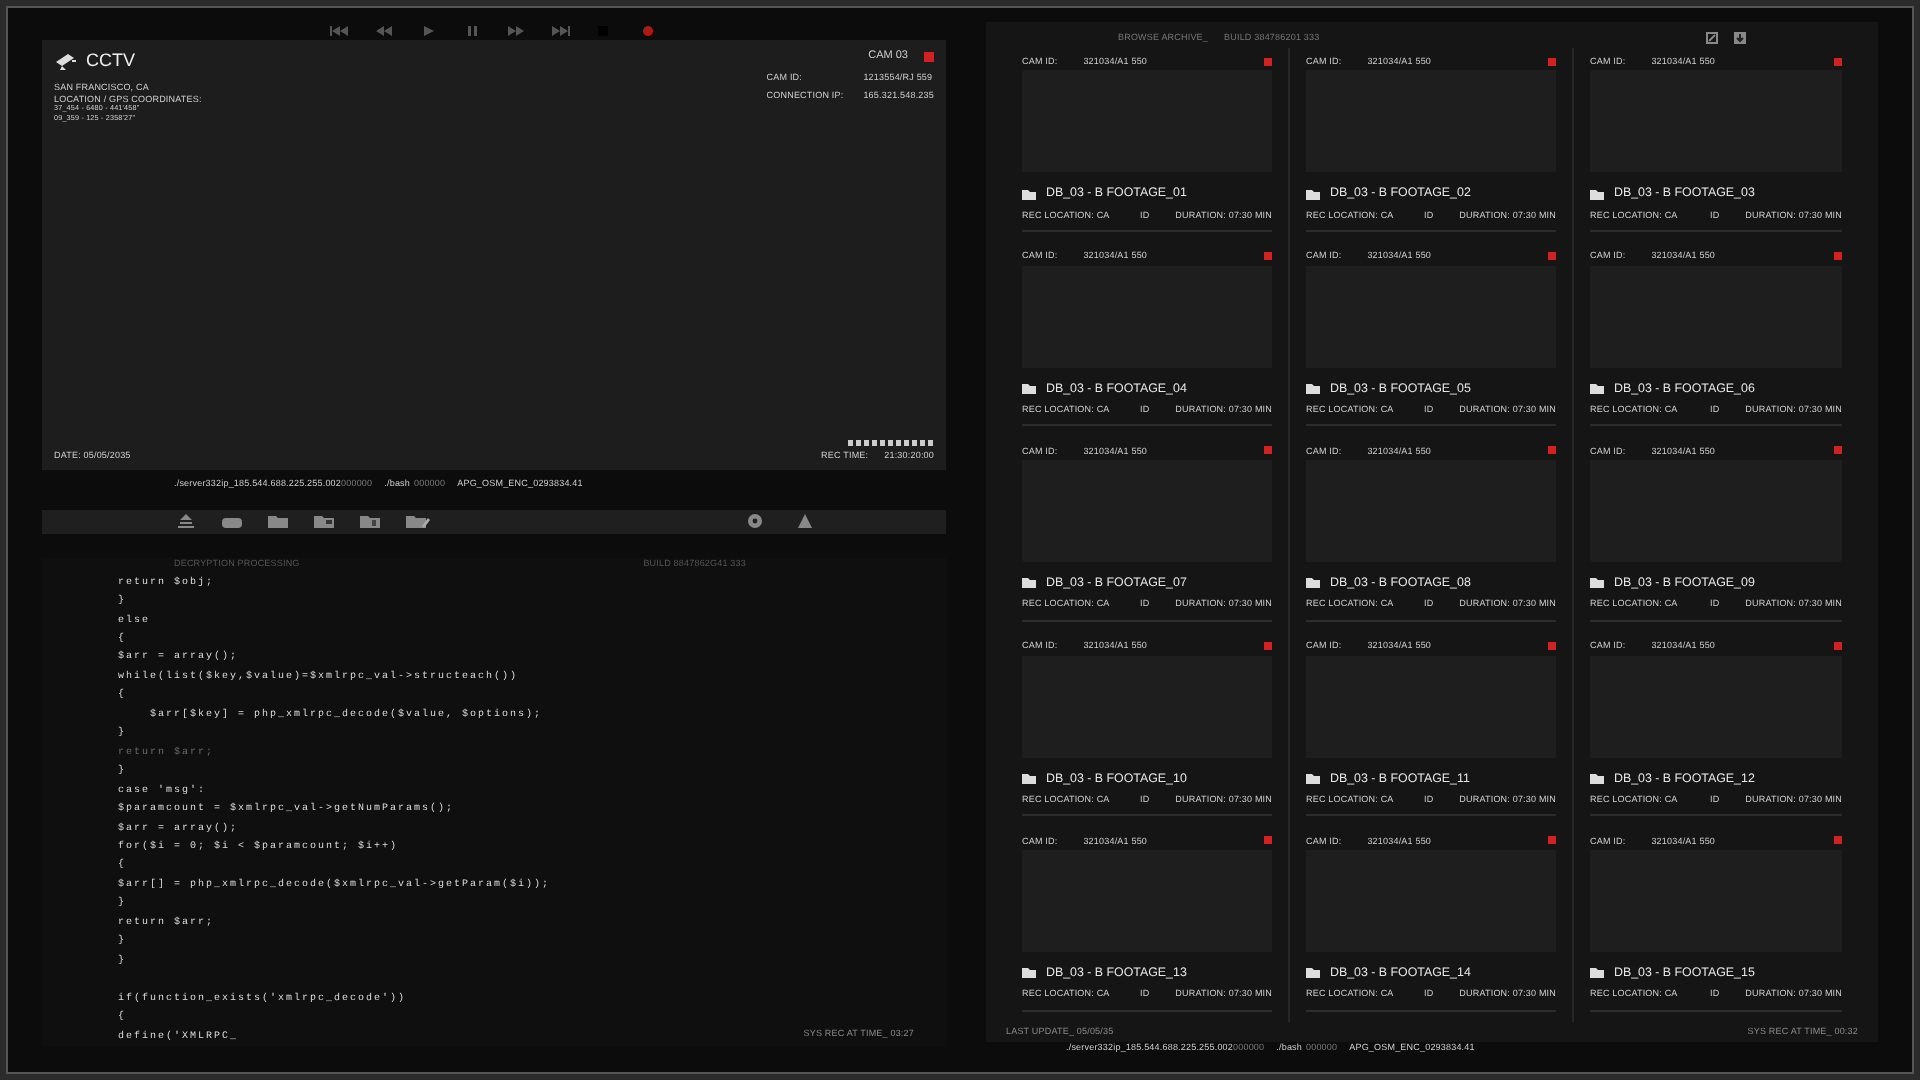 The image size is (1920, 1080). I want to click on app-title: CCTV, so click(110, 61).